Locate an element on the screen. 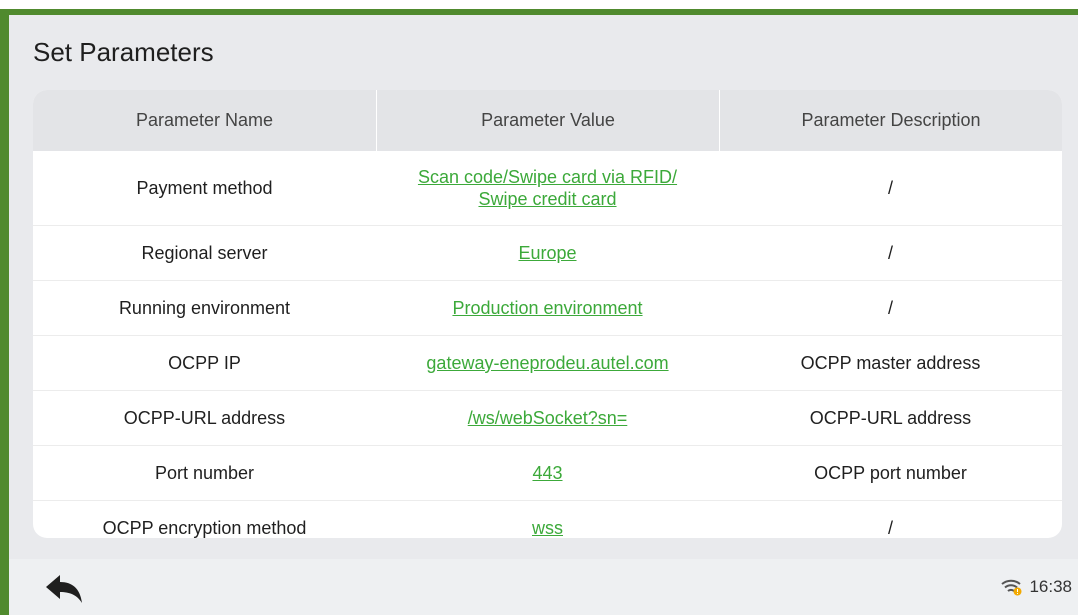  table-row: Regional server Europe / is located at coordinates (547, 253).